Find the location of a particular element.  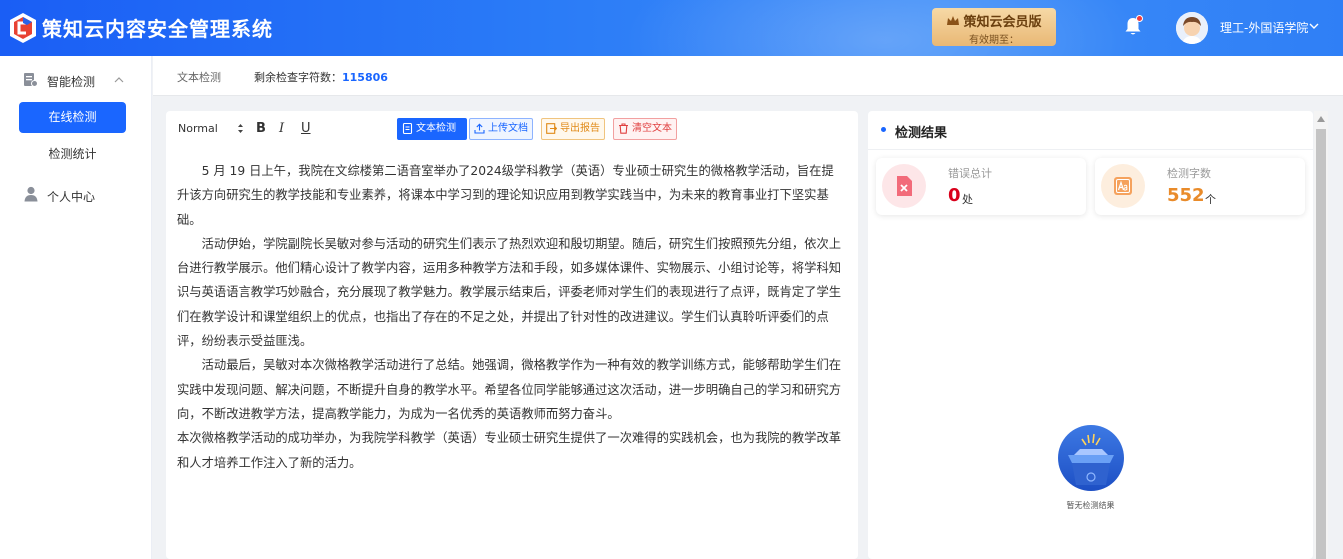

clear-label: 清空文本 is located at coordinates (652, 128).